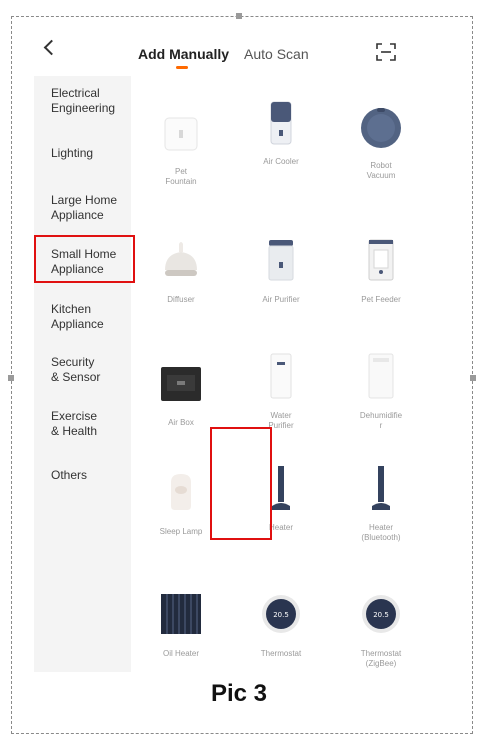 The height and width of the screenshot is (737, 478). What do you see at coordinates (90, 370) in the screenshot?
I see `sidebar-item-security-sensor: Security & Sensor` at bounding box center [90, 370].